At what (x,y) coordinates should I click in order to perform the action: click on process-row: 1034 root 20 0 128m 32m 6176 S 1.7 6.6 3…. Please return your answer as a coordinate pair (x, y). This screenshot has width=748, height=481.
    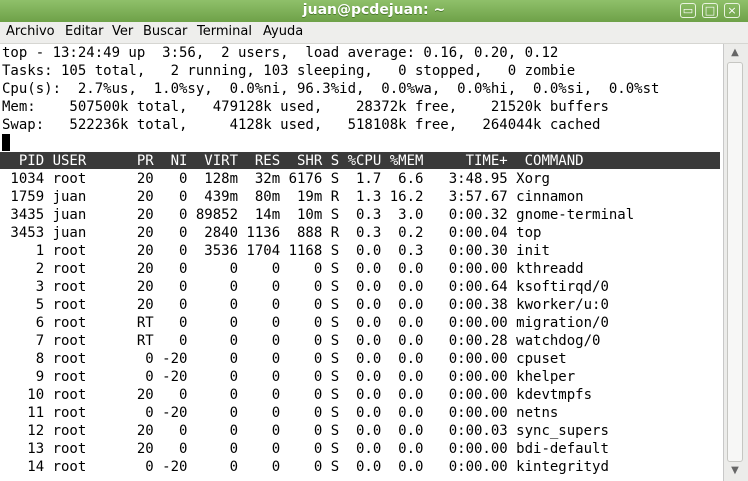
    Looking at the image, I should click on (276, 179).